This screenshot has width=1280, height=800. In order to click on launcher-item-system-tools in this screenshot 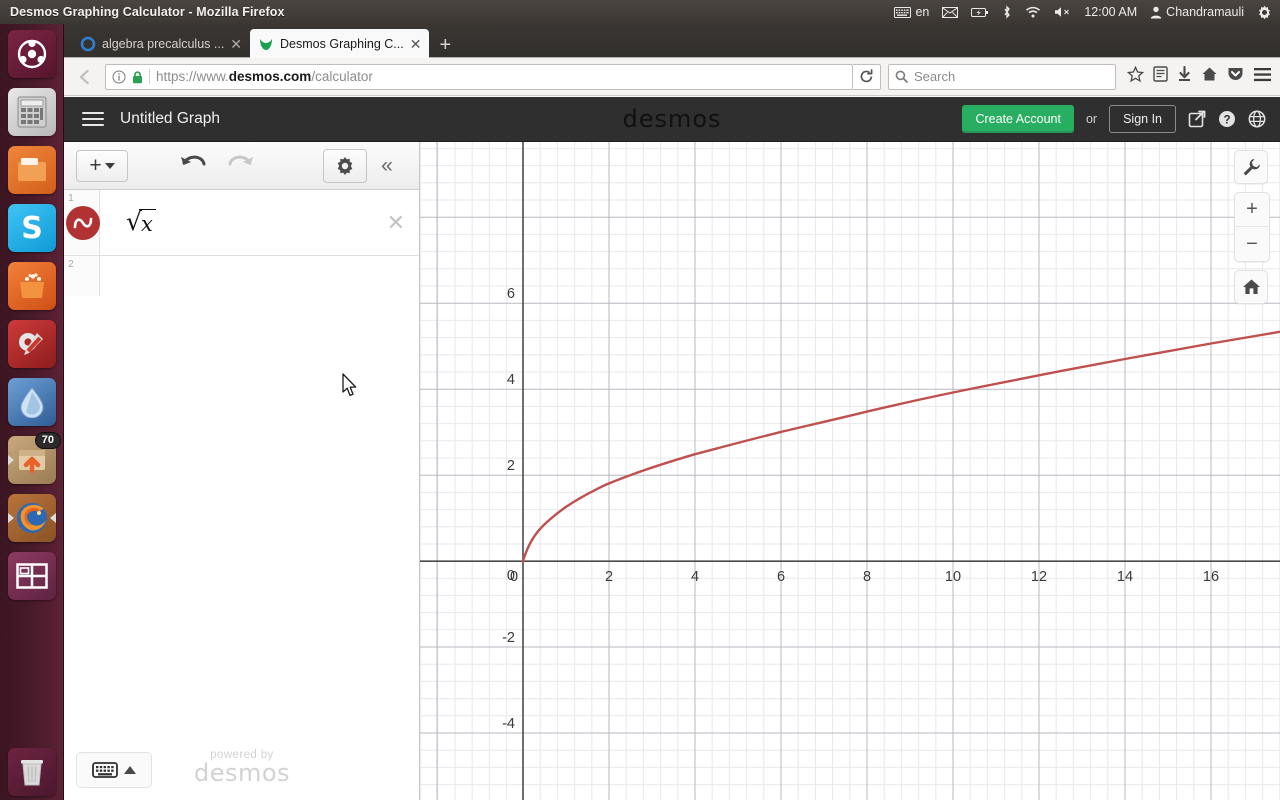, I will do `click(32, 344)`.